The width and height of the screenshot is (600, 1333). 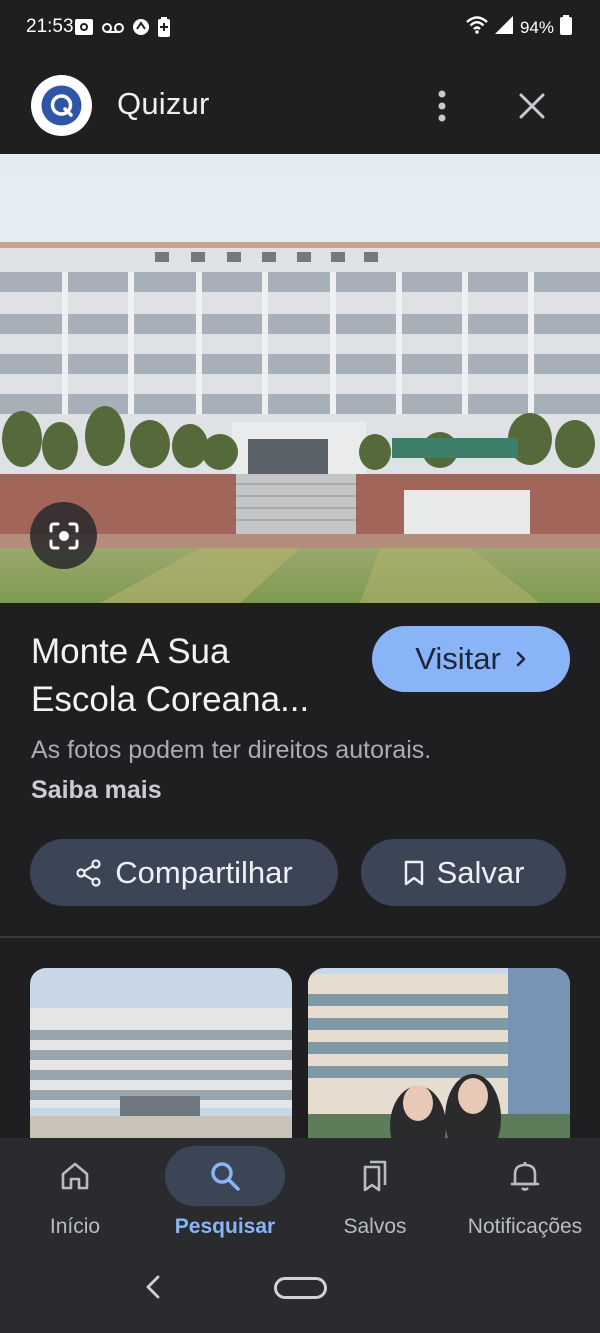 I want to click on more-vertical-icon, so click(x=442, y=106).